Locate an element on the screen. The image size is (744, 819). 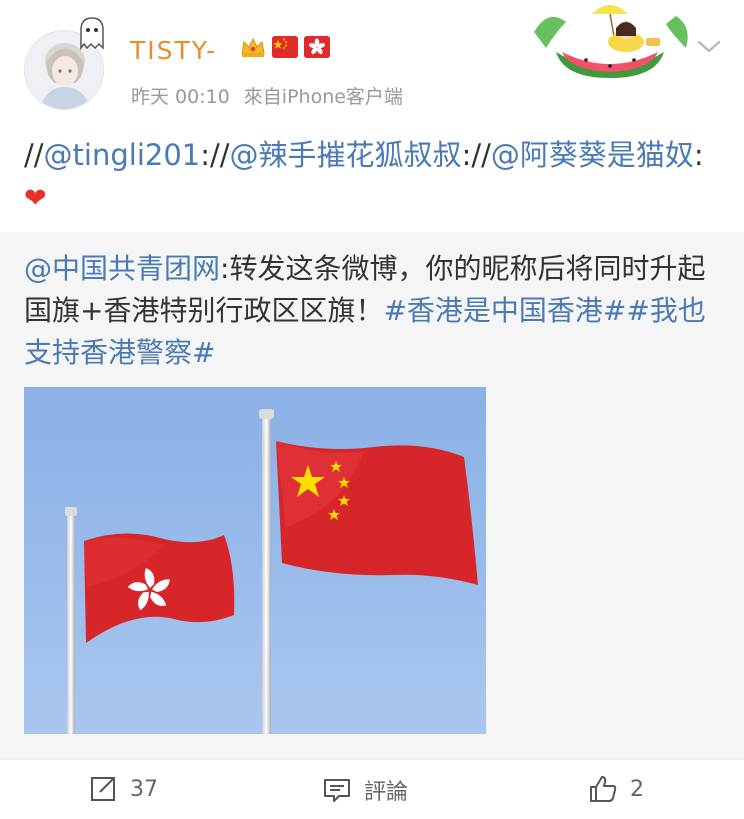
mention-link: @tingli201 is located at coordinates (122, 155).